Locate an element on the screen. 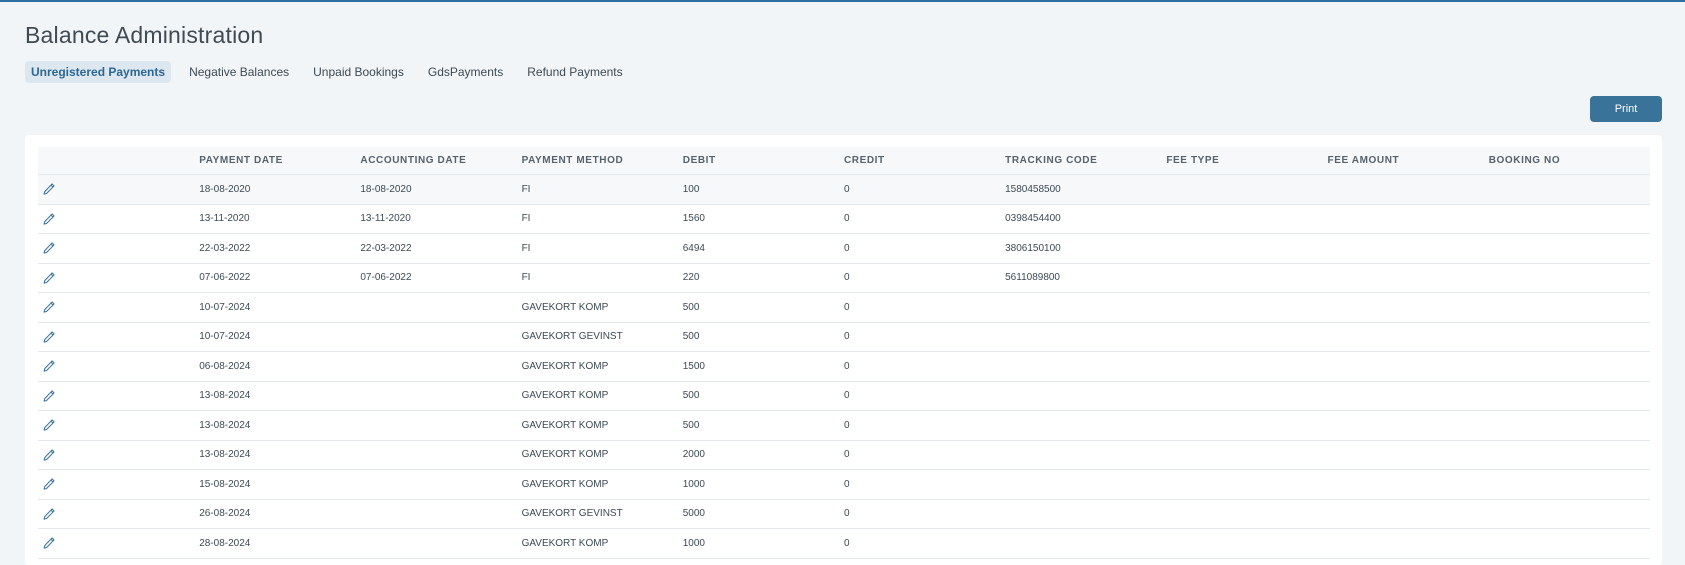  cell-tracking-code: 5611089800 is located at coordinates (1086, 278).